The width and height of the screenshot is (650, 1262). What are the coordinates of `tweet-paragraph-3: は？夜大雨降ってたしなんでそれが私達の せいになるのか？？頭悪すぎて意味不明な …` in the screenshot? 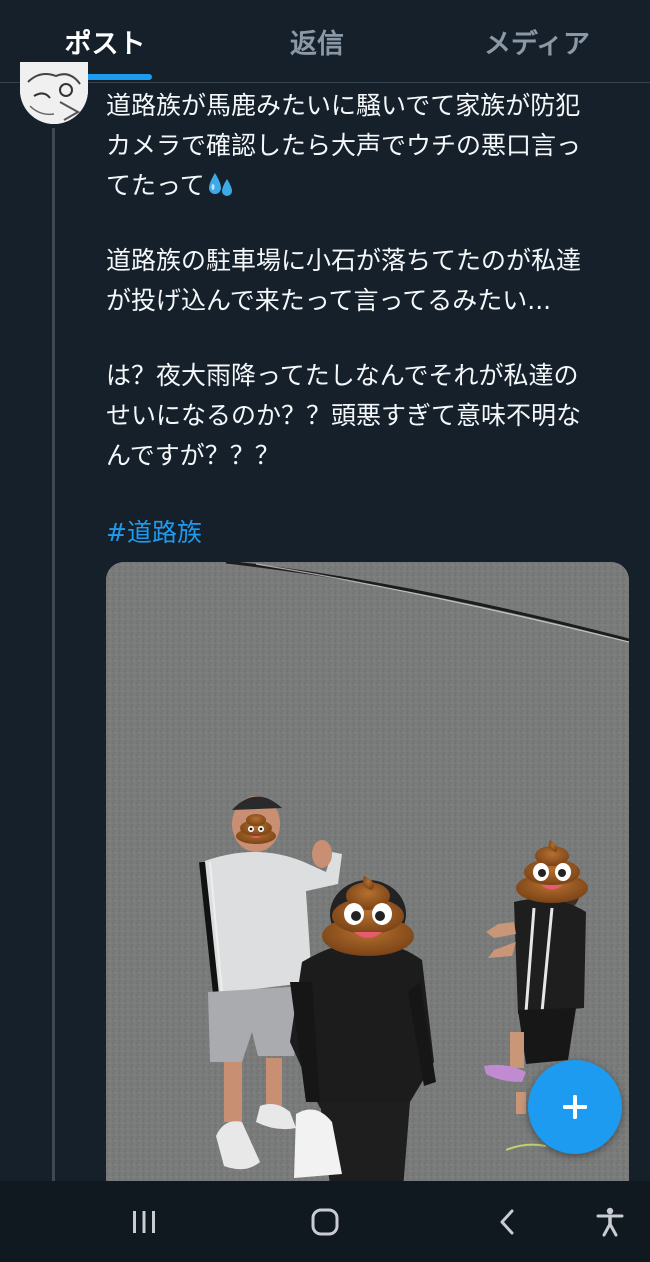 It's located at (368, 416).